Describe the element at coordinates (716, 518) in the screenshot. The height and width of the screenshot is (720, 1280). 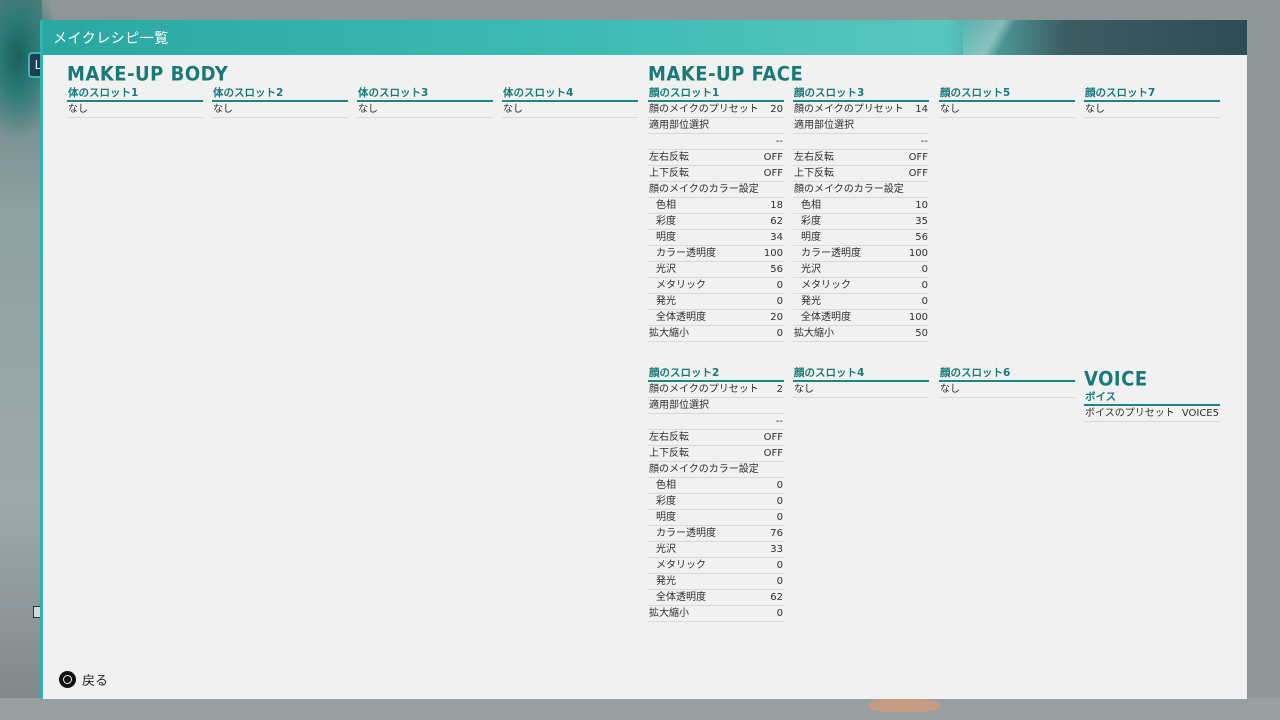
I see `setting-row: 明度 0` at that location.